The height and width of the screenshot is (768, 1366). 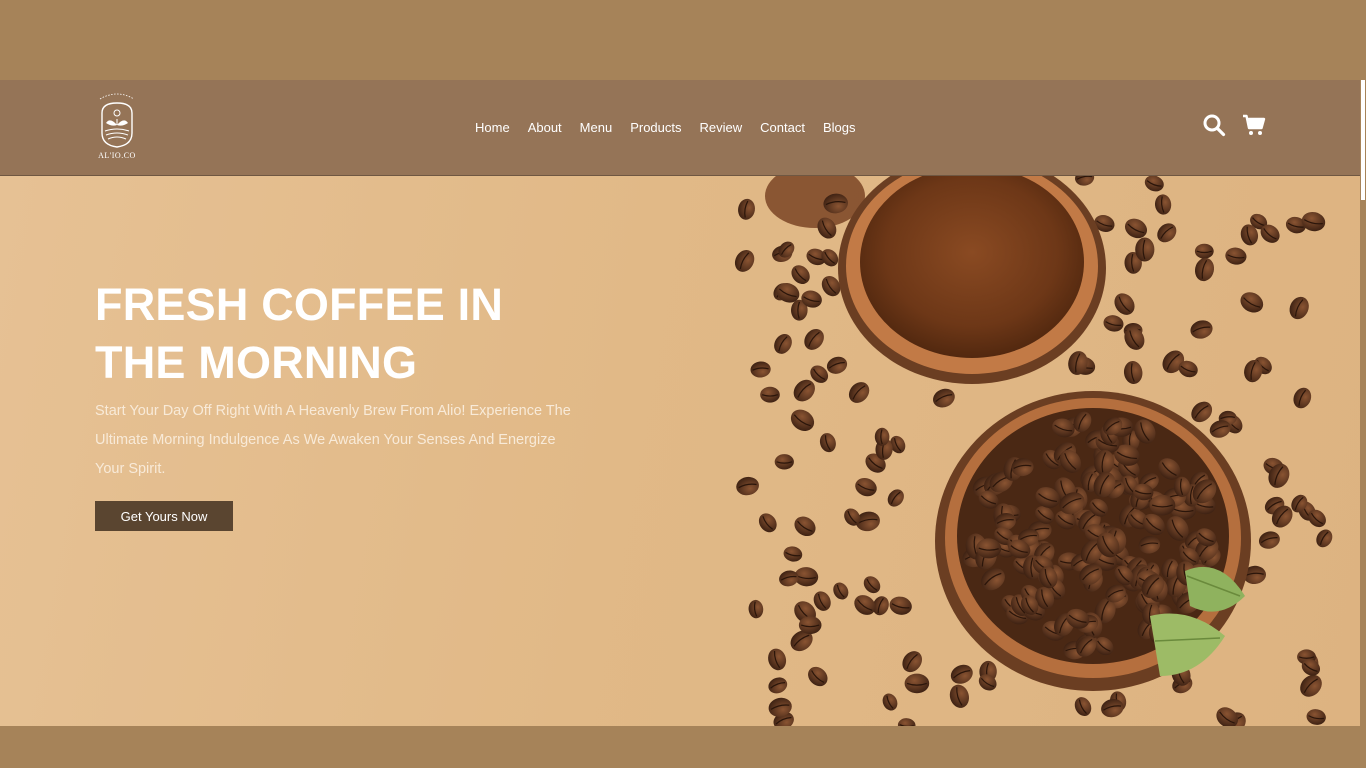 What do you see at coordinates (1363, 140) in the screenshot?
I see `scrollbar-thumb` at bounding box center [1363, 140].